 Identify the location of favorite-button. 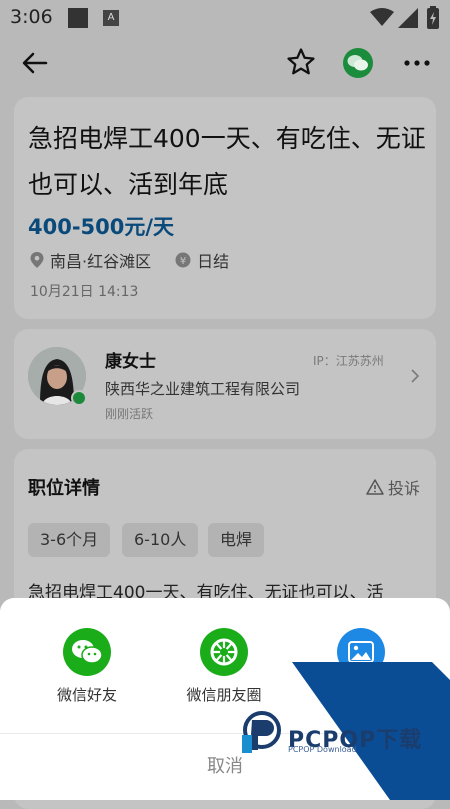
(301, 62).